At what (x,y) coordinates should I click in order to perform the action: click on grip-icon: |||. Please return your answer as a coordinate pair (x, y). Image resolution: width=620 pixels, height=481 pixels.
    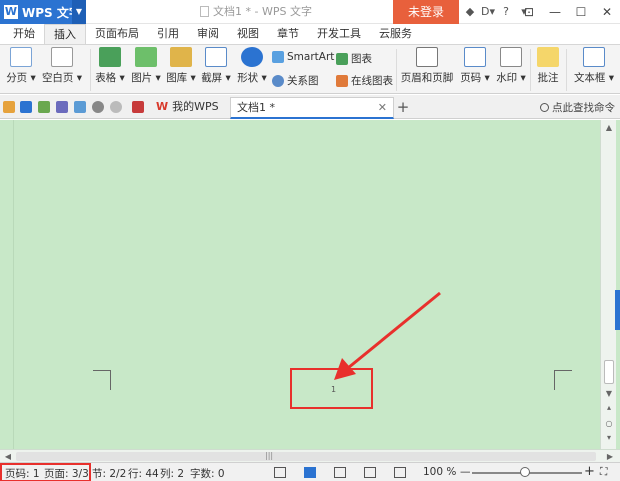
    Looking at the image, I should click on (269, 455).